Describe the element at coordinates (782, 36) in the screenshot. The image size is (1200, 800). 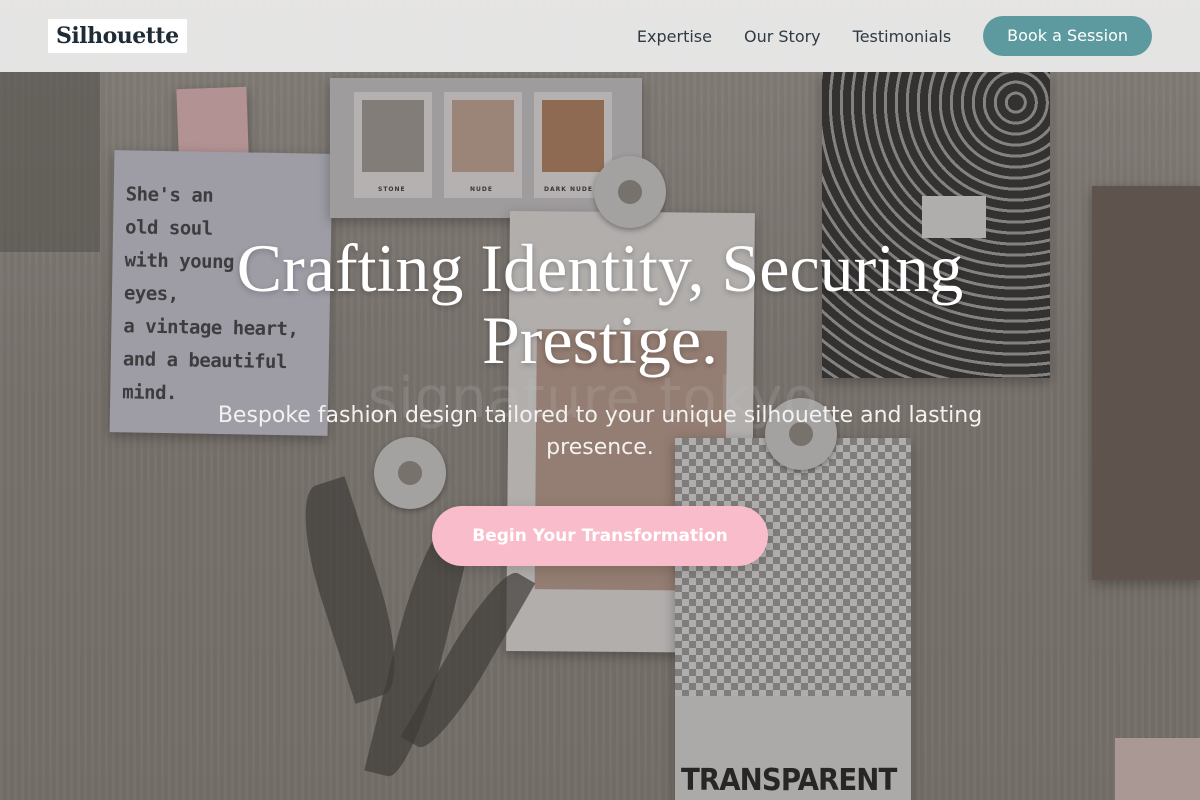
I see `nav-link-our-story: Our Story` at that location.